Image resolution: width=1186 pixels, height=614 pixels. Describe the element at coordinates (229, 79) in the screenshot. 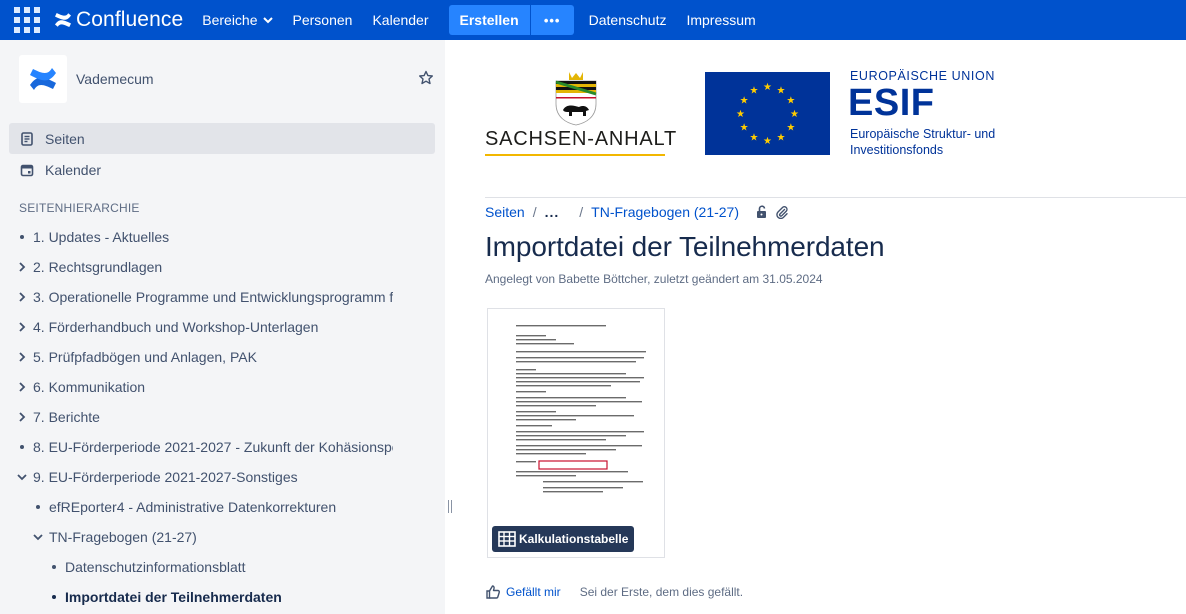

I see `space-header: Vademecum` at that location.